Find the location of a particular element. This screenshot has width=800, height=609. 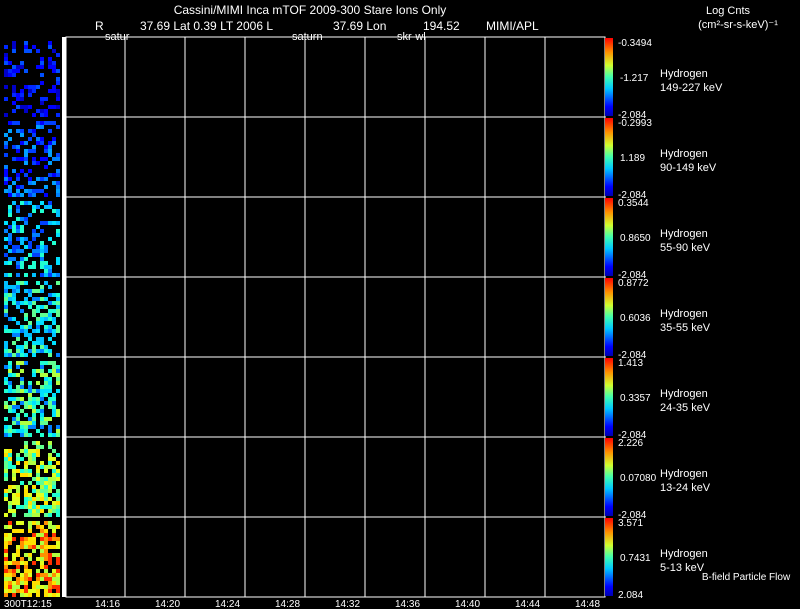

units-label-line1: Log Cnts is located at coordinates (728, 11).